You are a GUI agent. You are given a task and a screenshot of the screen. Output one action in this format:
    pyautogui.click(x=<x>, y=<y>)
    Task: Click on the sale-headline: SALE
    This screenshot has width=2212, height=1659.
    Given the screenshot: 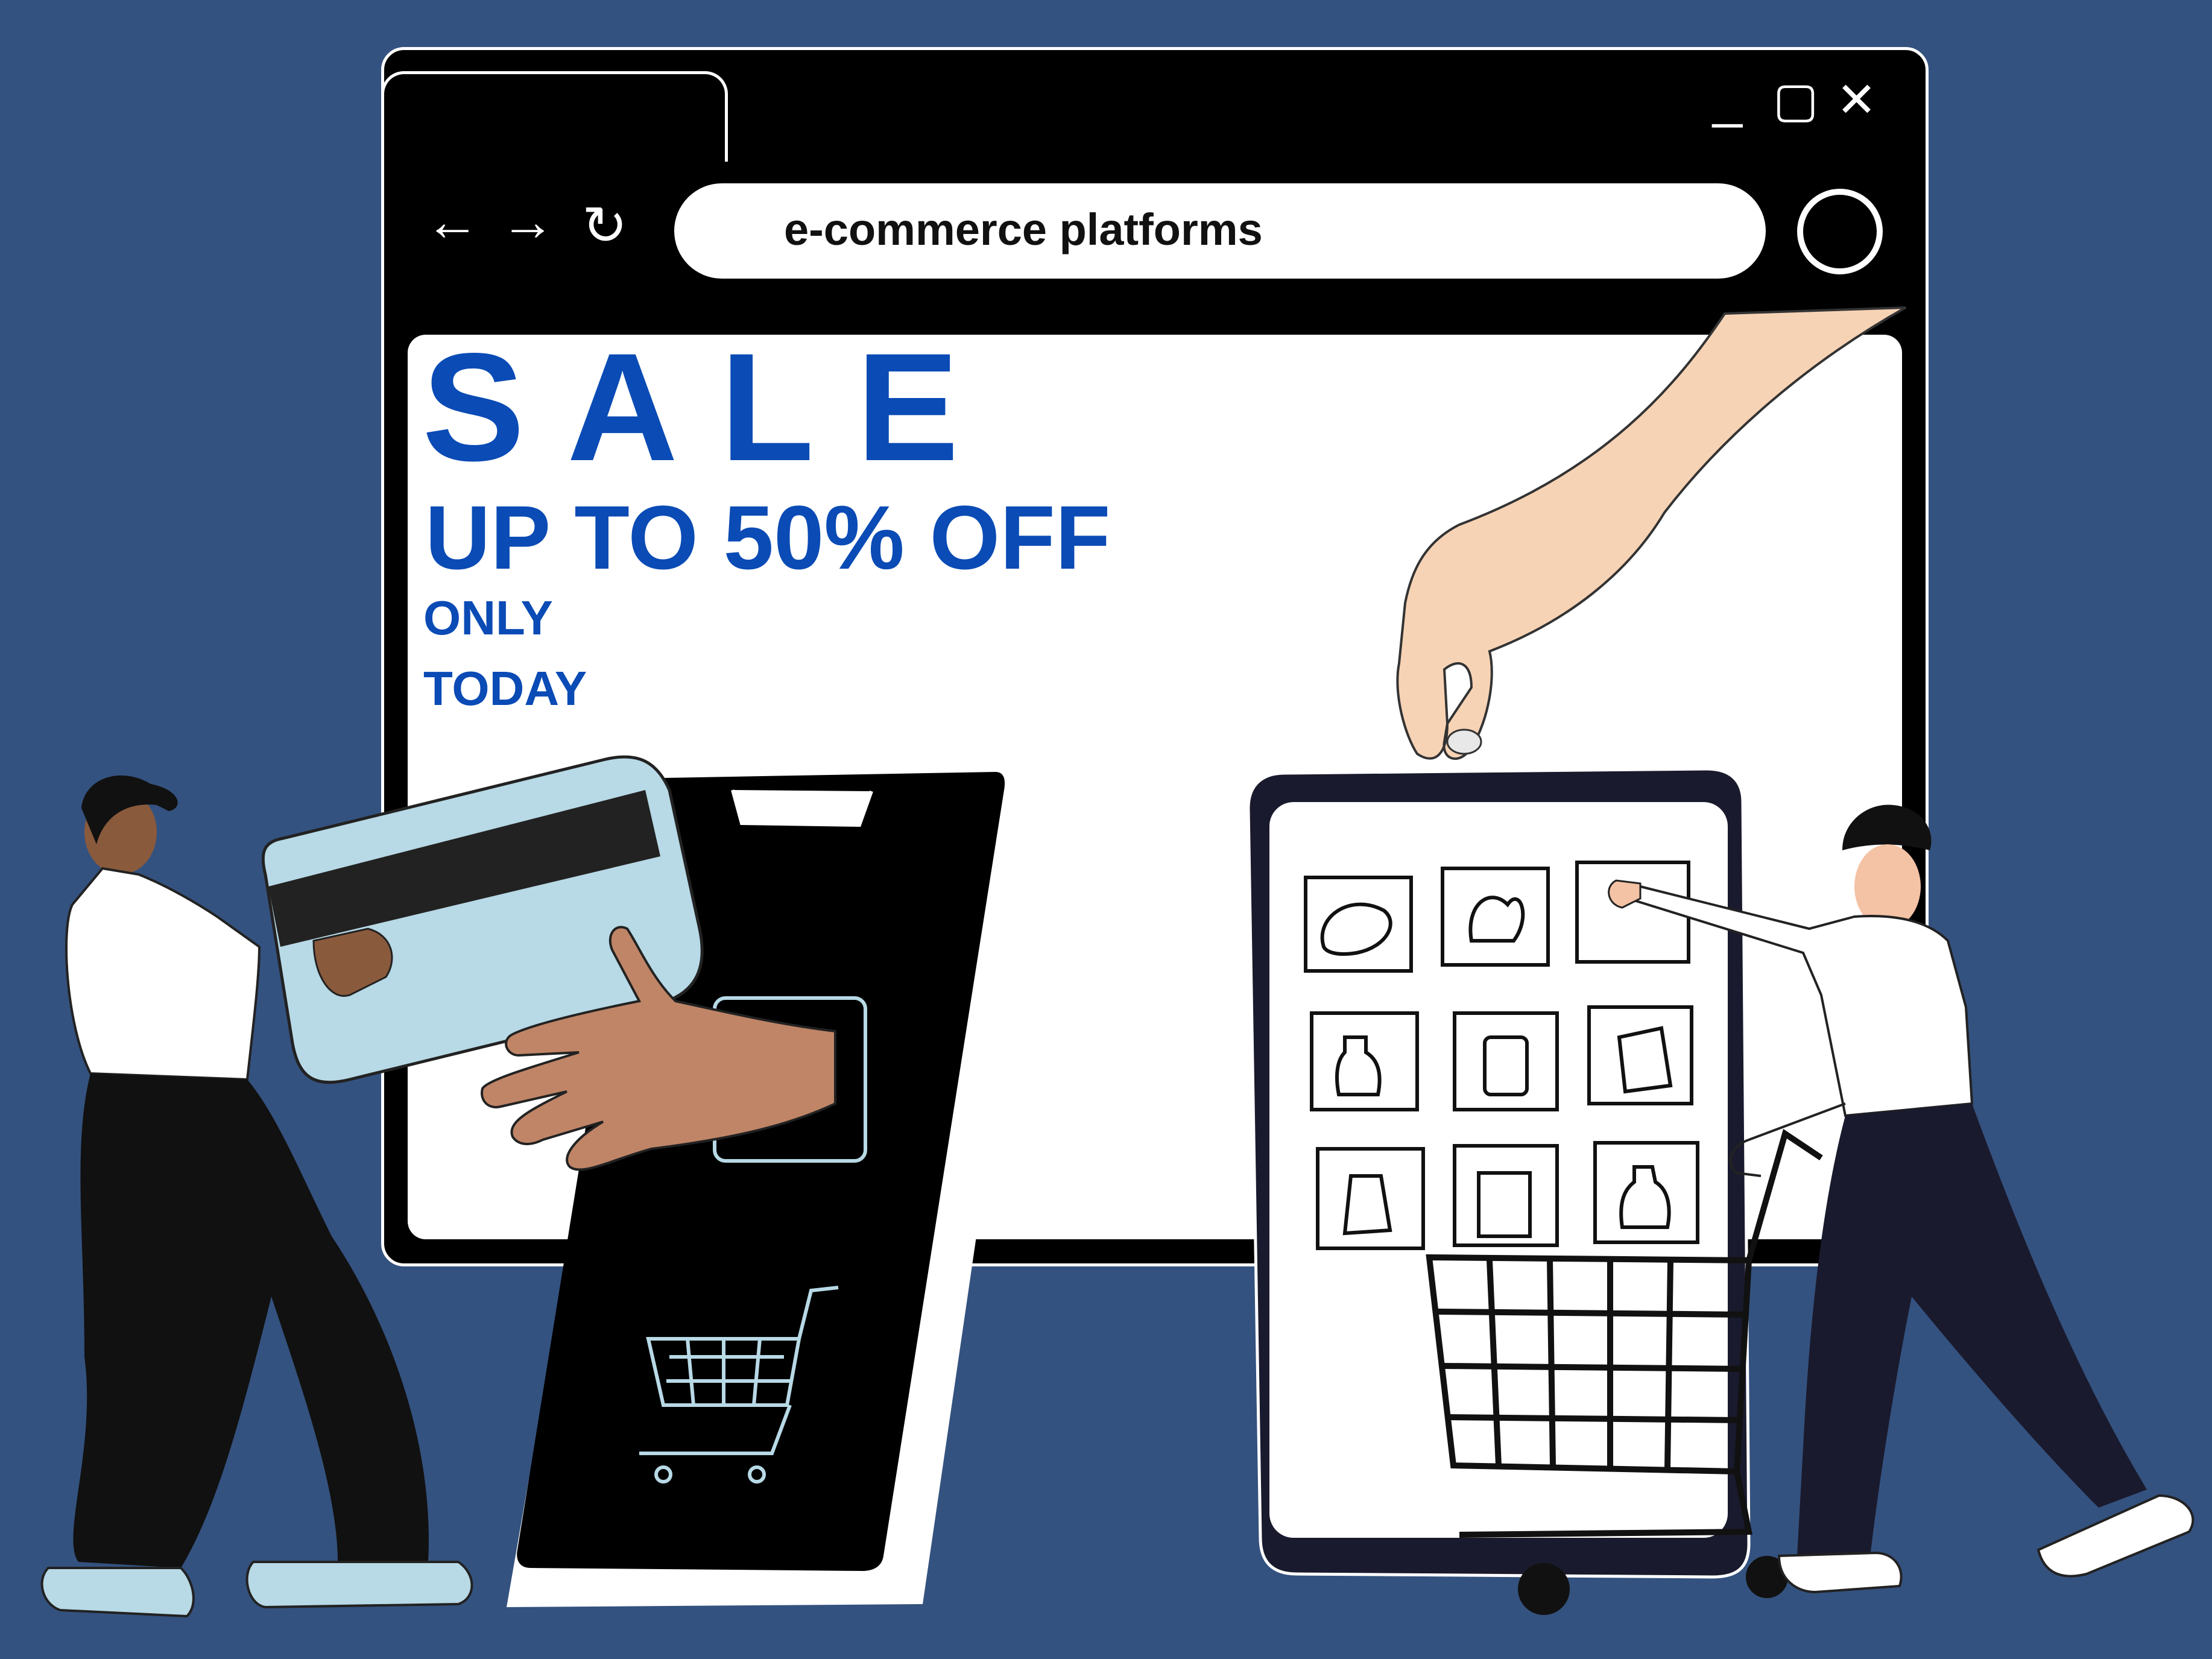 What is the action you would take?
    pyautogui.click(x=712, y=407)
    